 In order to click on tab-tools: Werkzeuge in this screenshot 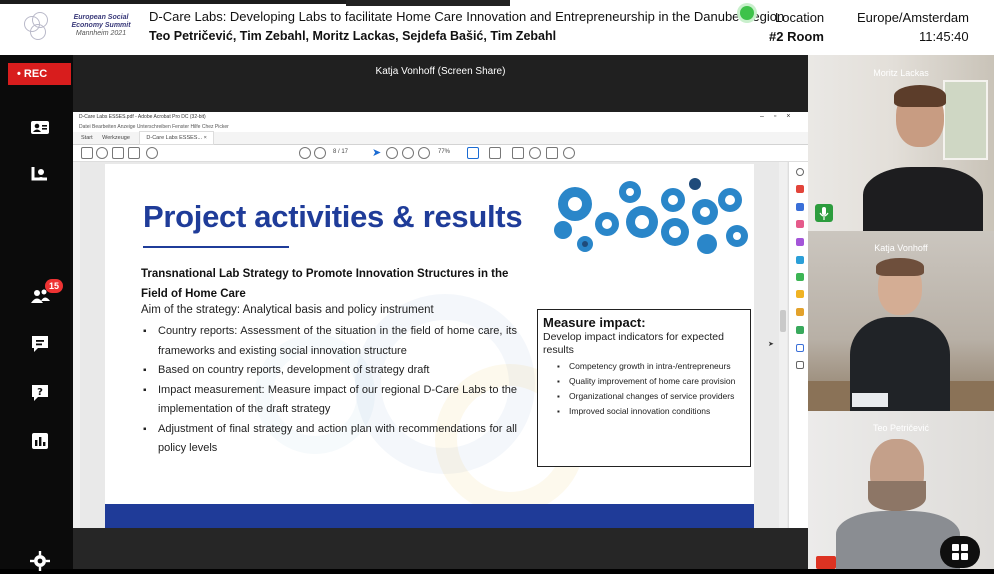, I will do `click(116, 138)`.